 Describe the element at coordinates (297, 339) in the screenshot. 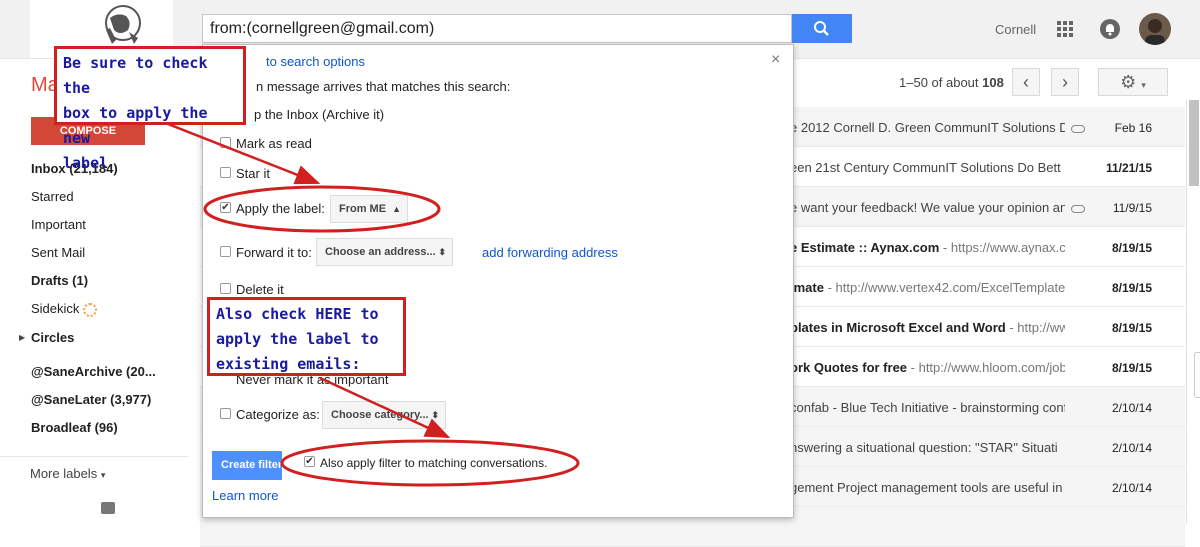

I see `callout-line: apply the label to` at that location.